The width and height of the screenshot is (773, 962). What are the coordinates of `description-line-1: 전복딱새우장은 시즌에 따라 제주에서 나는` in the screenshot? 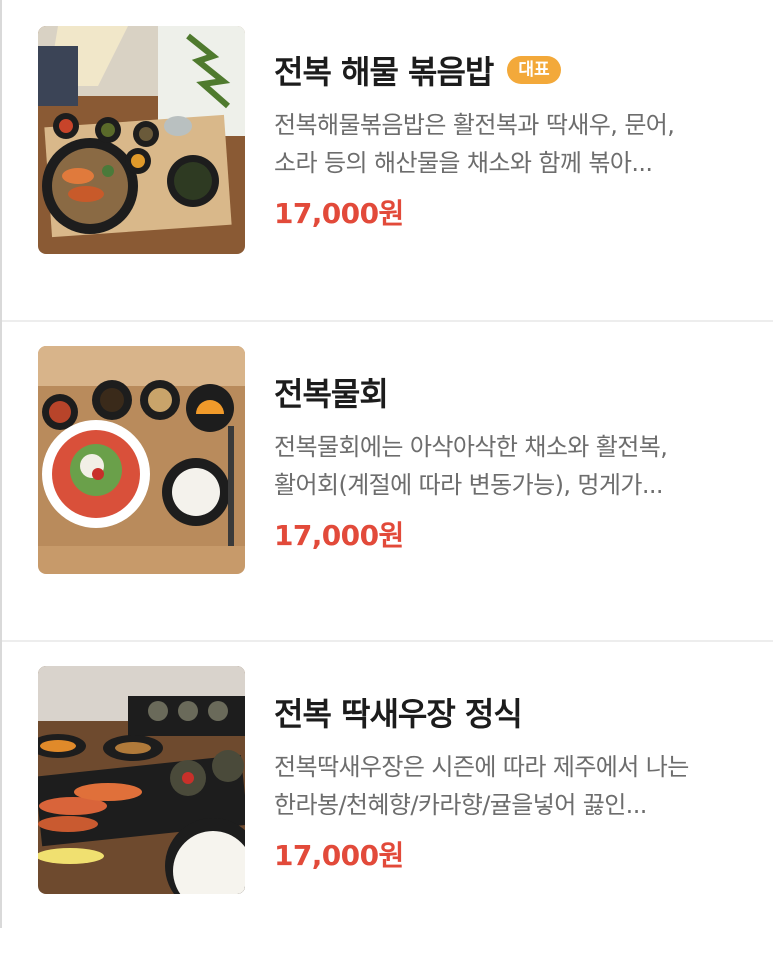 It's located at (481, 767).